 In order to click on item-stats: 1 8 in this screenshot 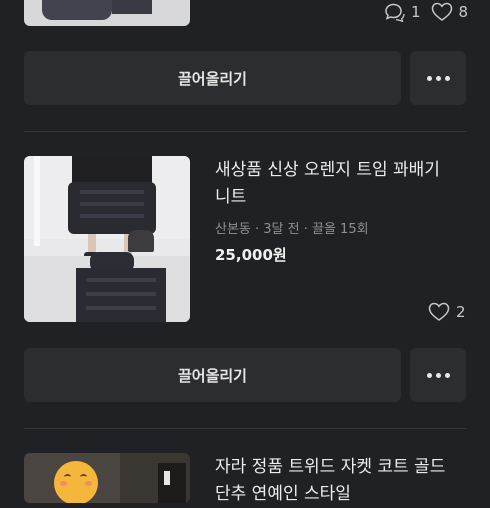, I will do `click(425, 12)`.